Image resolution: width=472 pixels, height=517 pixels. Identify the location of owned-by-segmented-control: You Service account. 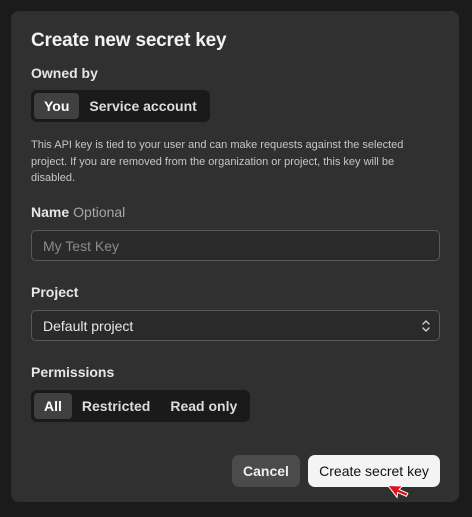
(120, 106).